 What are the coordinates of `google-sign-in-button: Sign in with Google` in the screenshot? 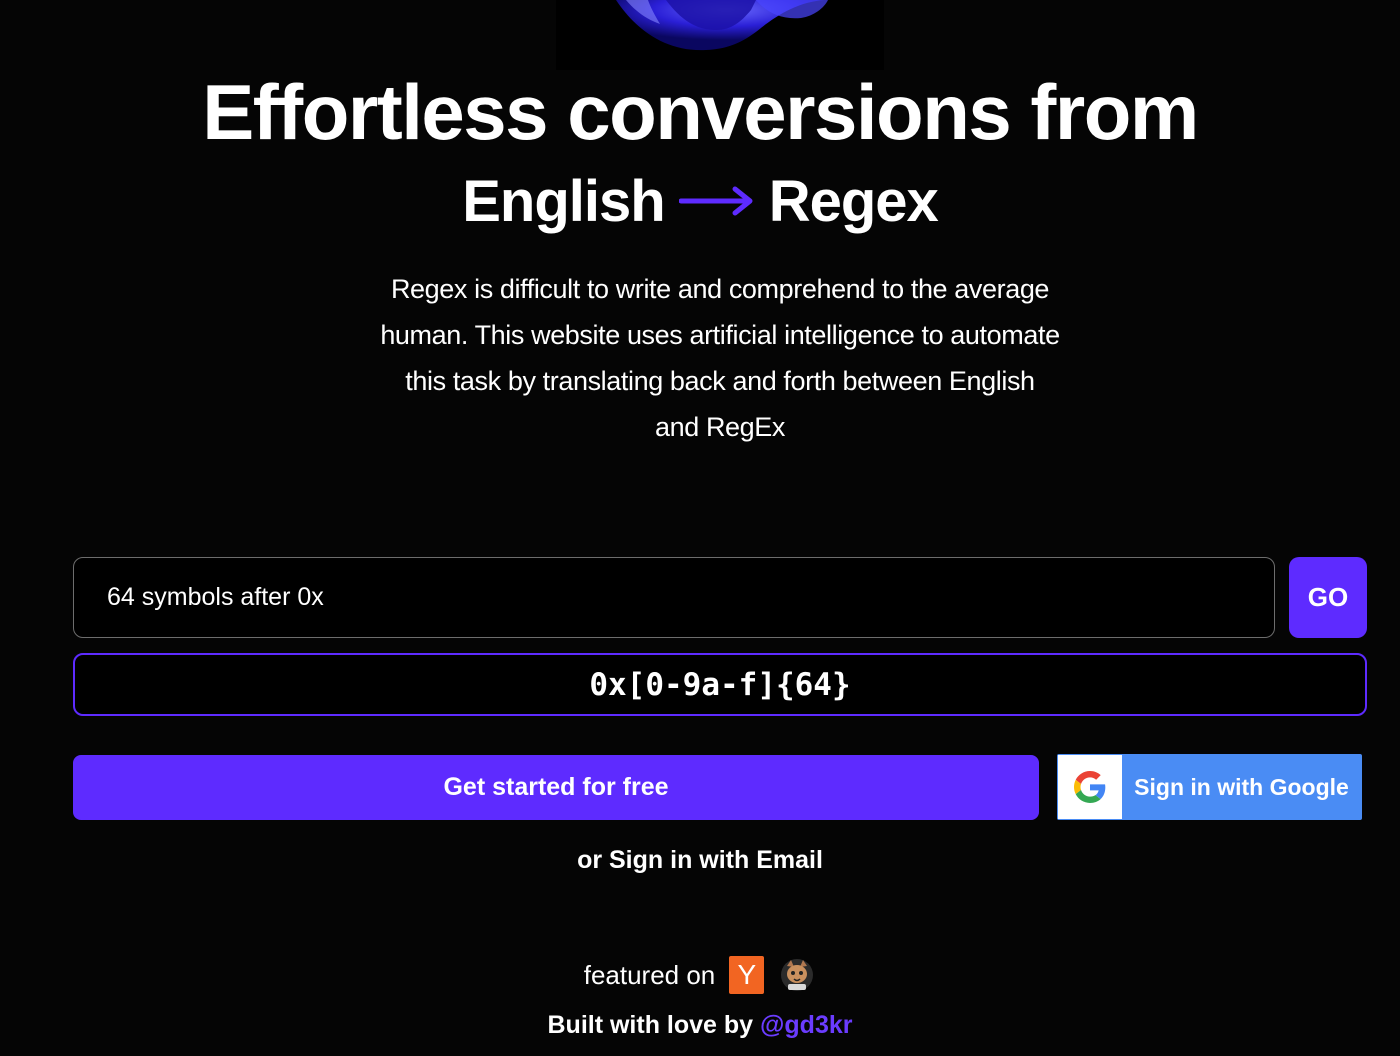 It's located at (1209, 787).